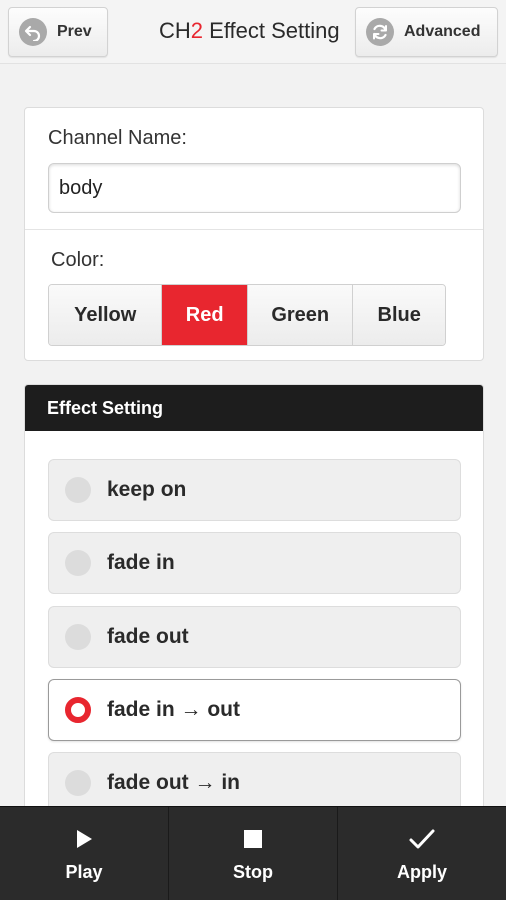  Describe the element at coordinates (84, 872) in the screenshot. I see `play-button-label: Play` at that location.